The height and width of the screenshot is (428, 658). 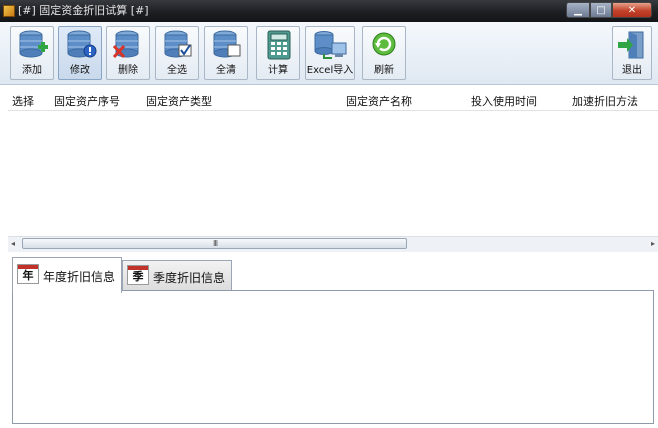 I want to click on tab-annual-depreciation: 年 年度折旧信息, so click(x=67, y=275).